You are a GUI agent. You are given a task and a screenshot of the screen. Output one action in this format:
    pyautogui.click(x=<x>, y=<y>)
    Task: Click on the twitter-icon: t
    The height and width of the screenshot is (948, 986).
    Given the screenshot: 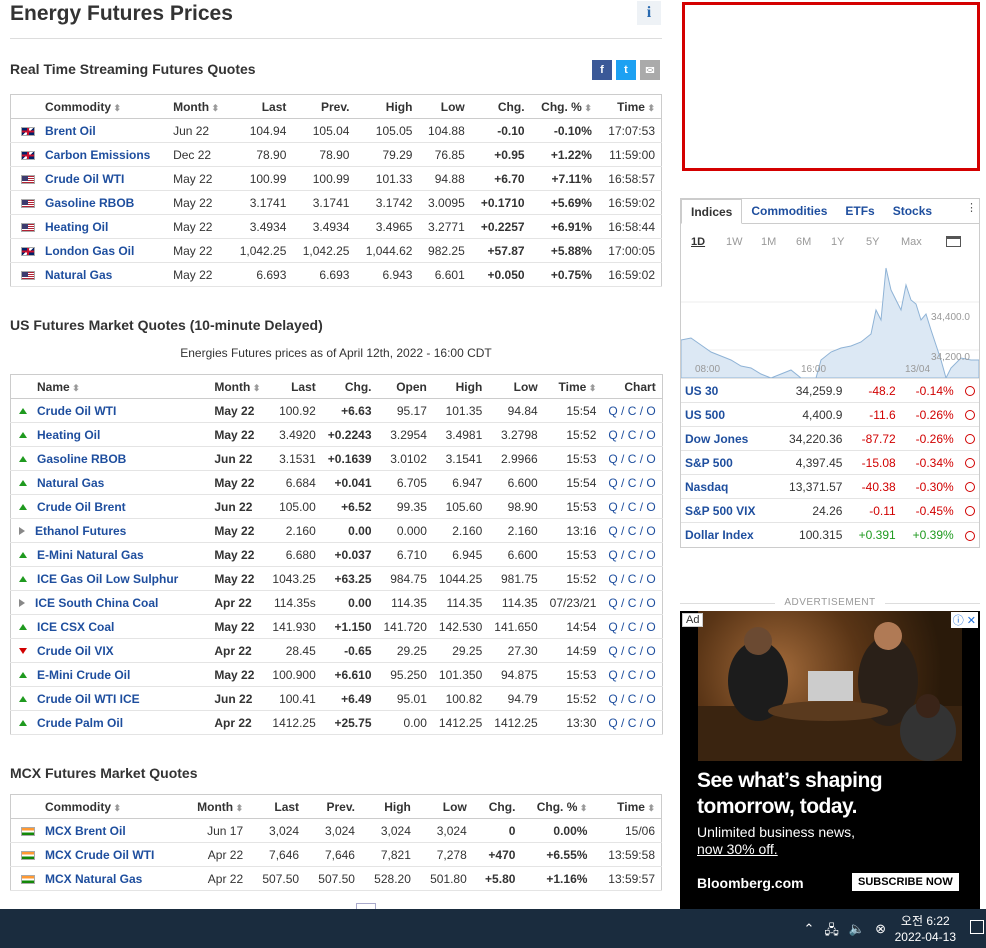 What is the action you would take?
    pyautogui.click(x=626, y=70)
    